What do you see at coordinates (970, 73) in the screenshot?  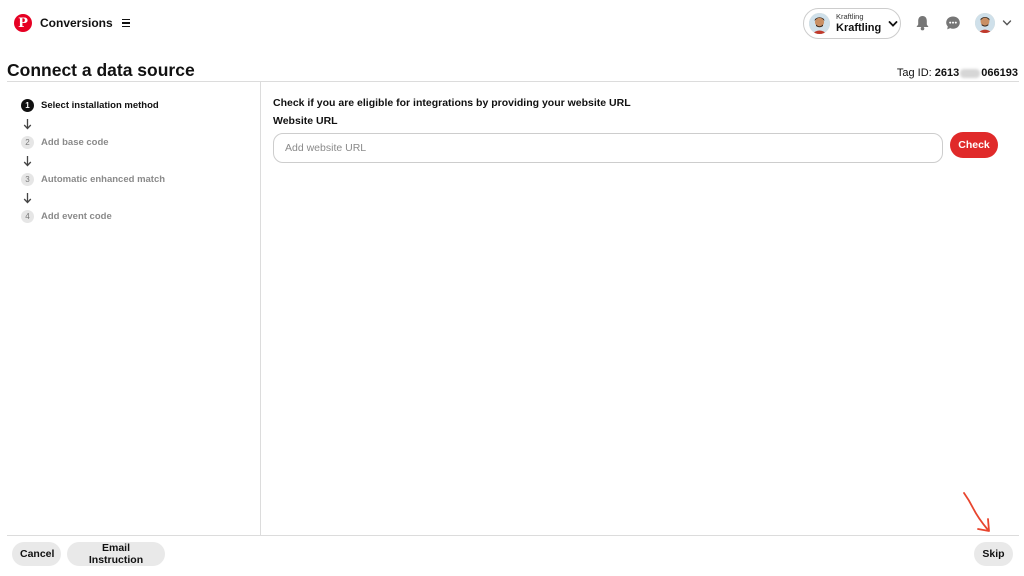 I see `tag-id-redaction` at bounding box center [970, 73].